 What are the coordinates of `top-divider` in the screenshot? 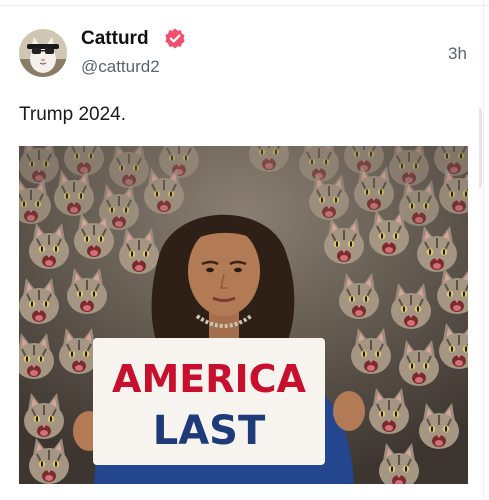 It's located at (244, 5).